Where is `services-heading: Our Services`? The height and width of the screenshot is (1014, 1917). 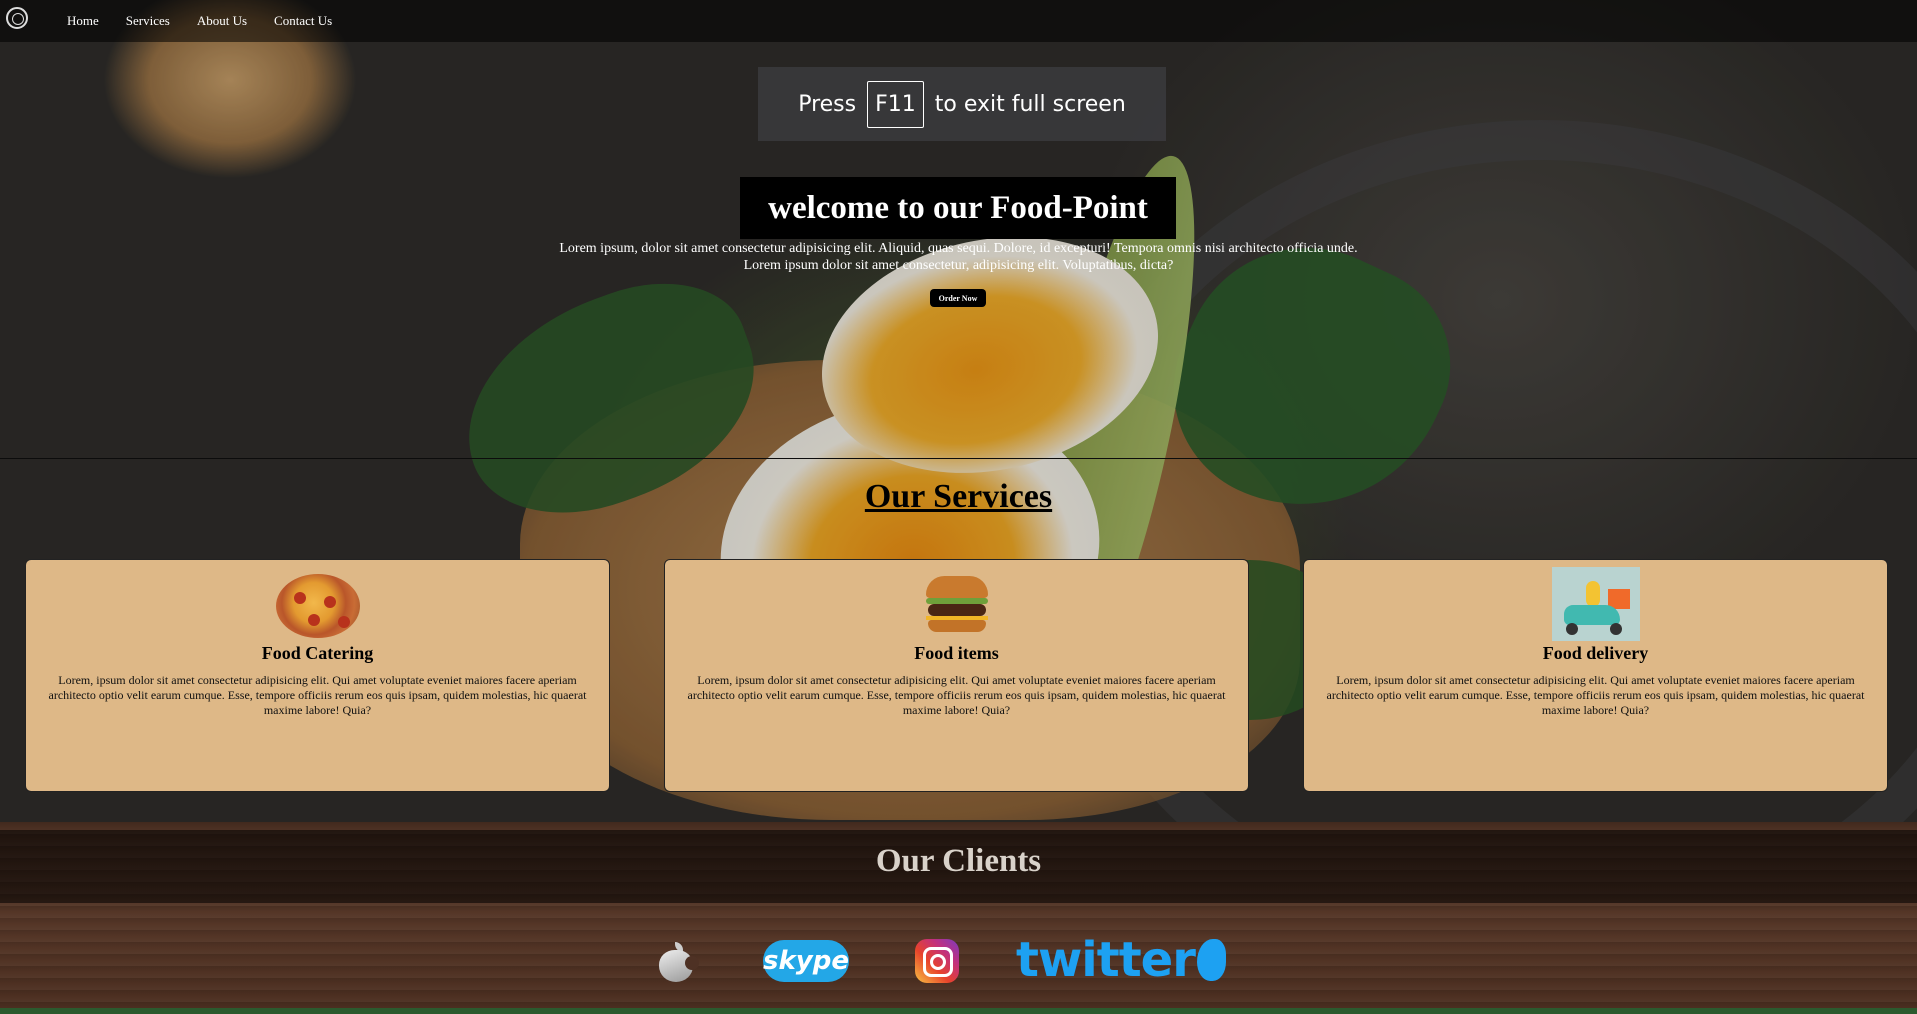
services-heading: Our Services is located at coordinates (958, 496).